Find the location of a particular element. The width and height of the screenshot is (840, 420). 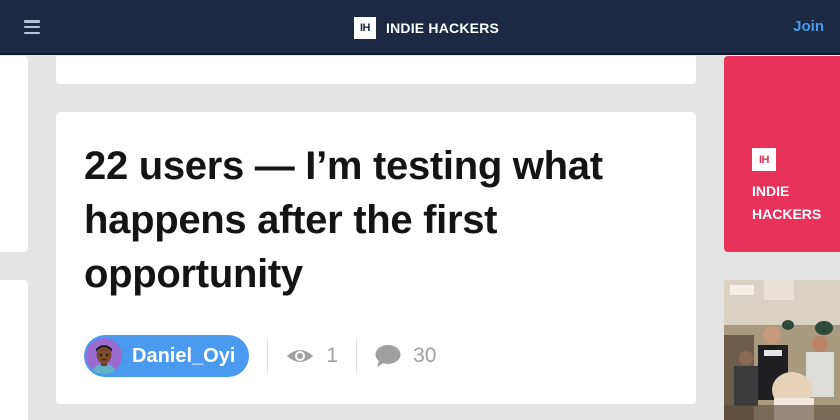

avatar is located at coordinates (104, 356).